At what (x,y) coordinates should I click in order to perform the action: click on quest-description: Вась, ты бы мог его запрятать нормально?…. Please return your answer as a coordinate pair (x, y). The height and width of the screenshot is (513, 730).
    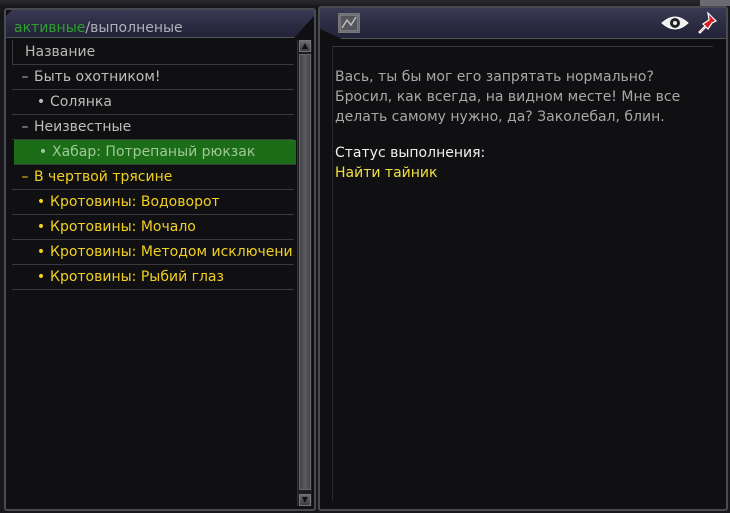
    Looking at the image, I should click on (508, 97).